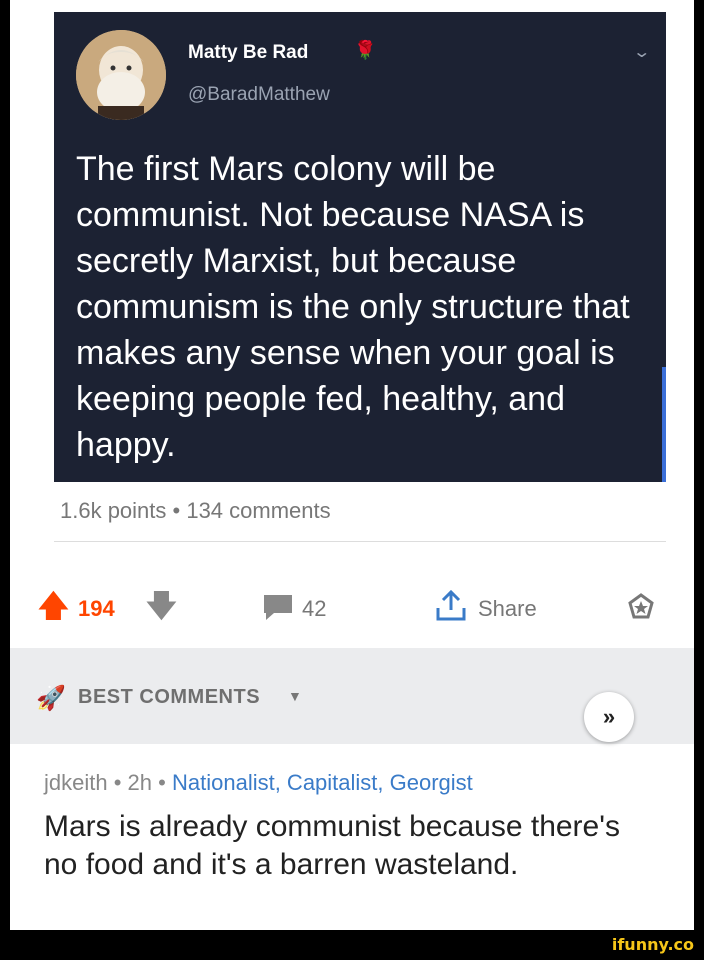 The image size is (704, 960). What do you see at coordinates (451, 608) in the screenshot?
I see `share-icon` at bounding box center [451, 608].